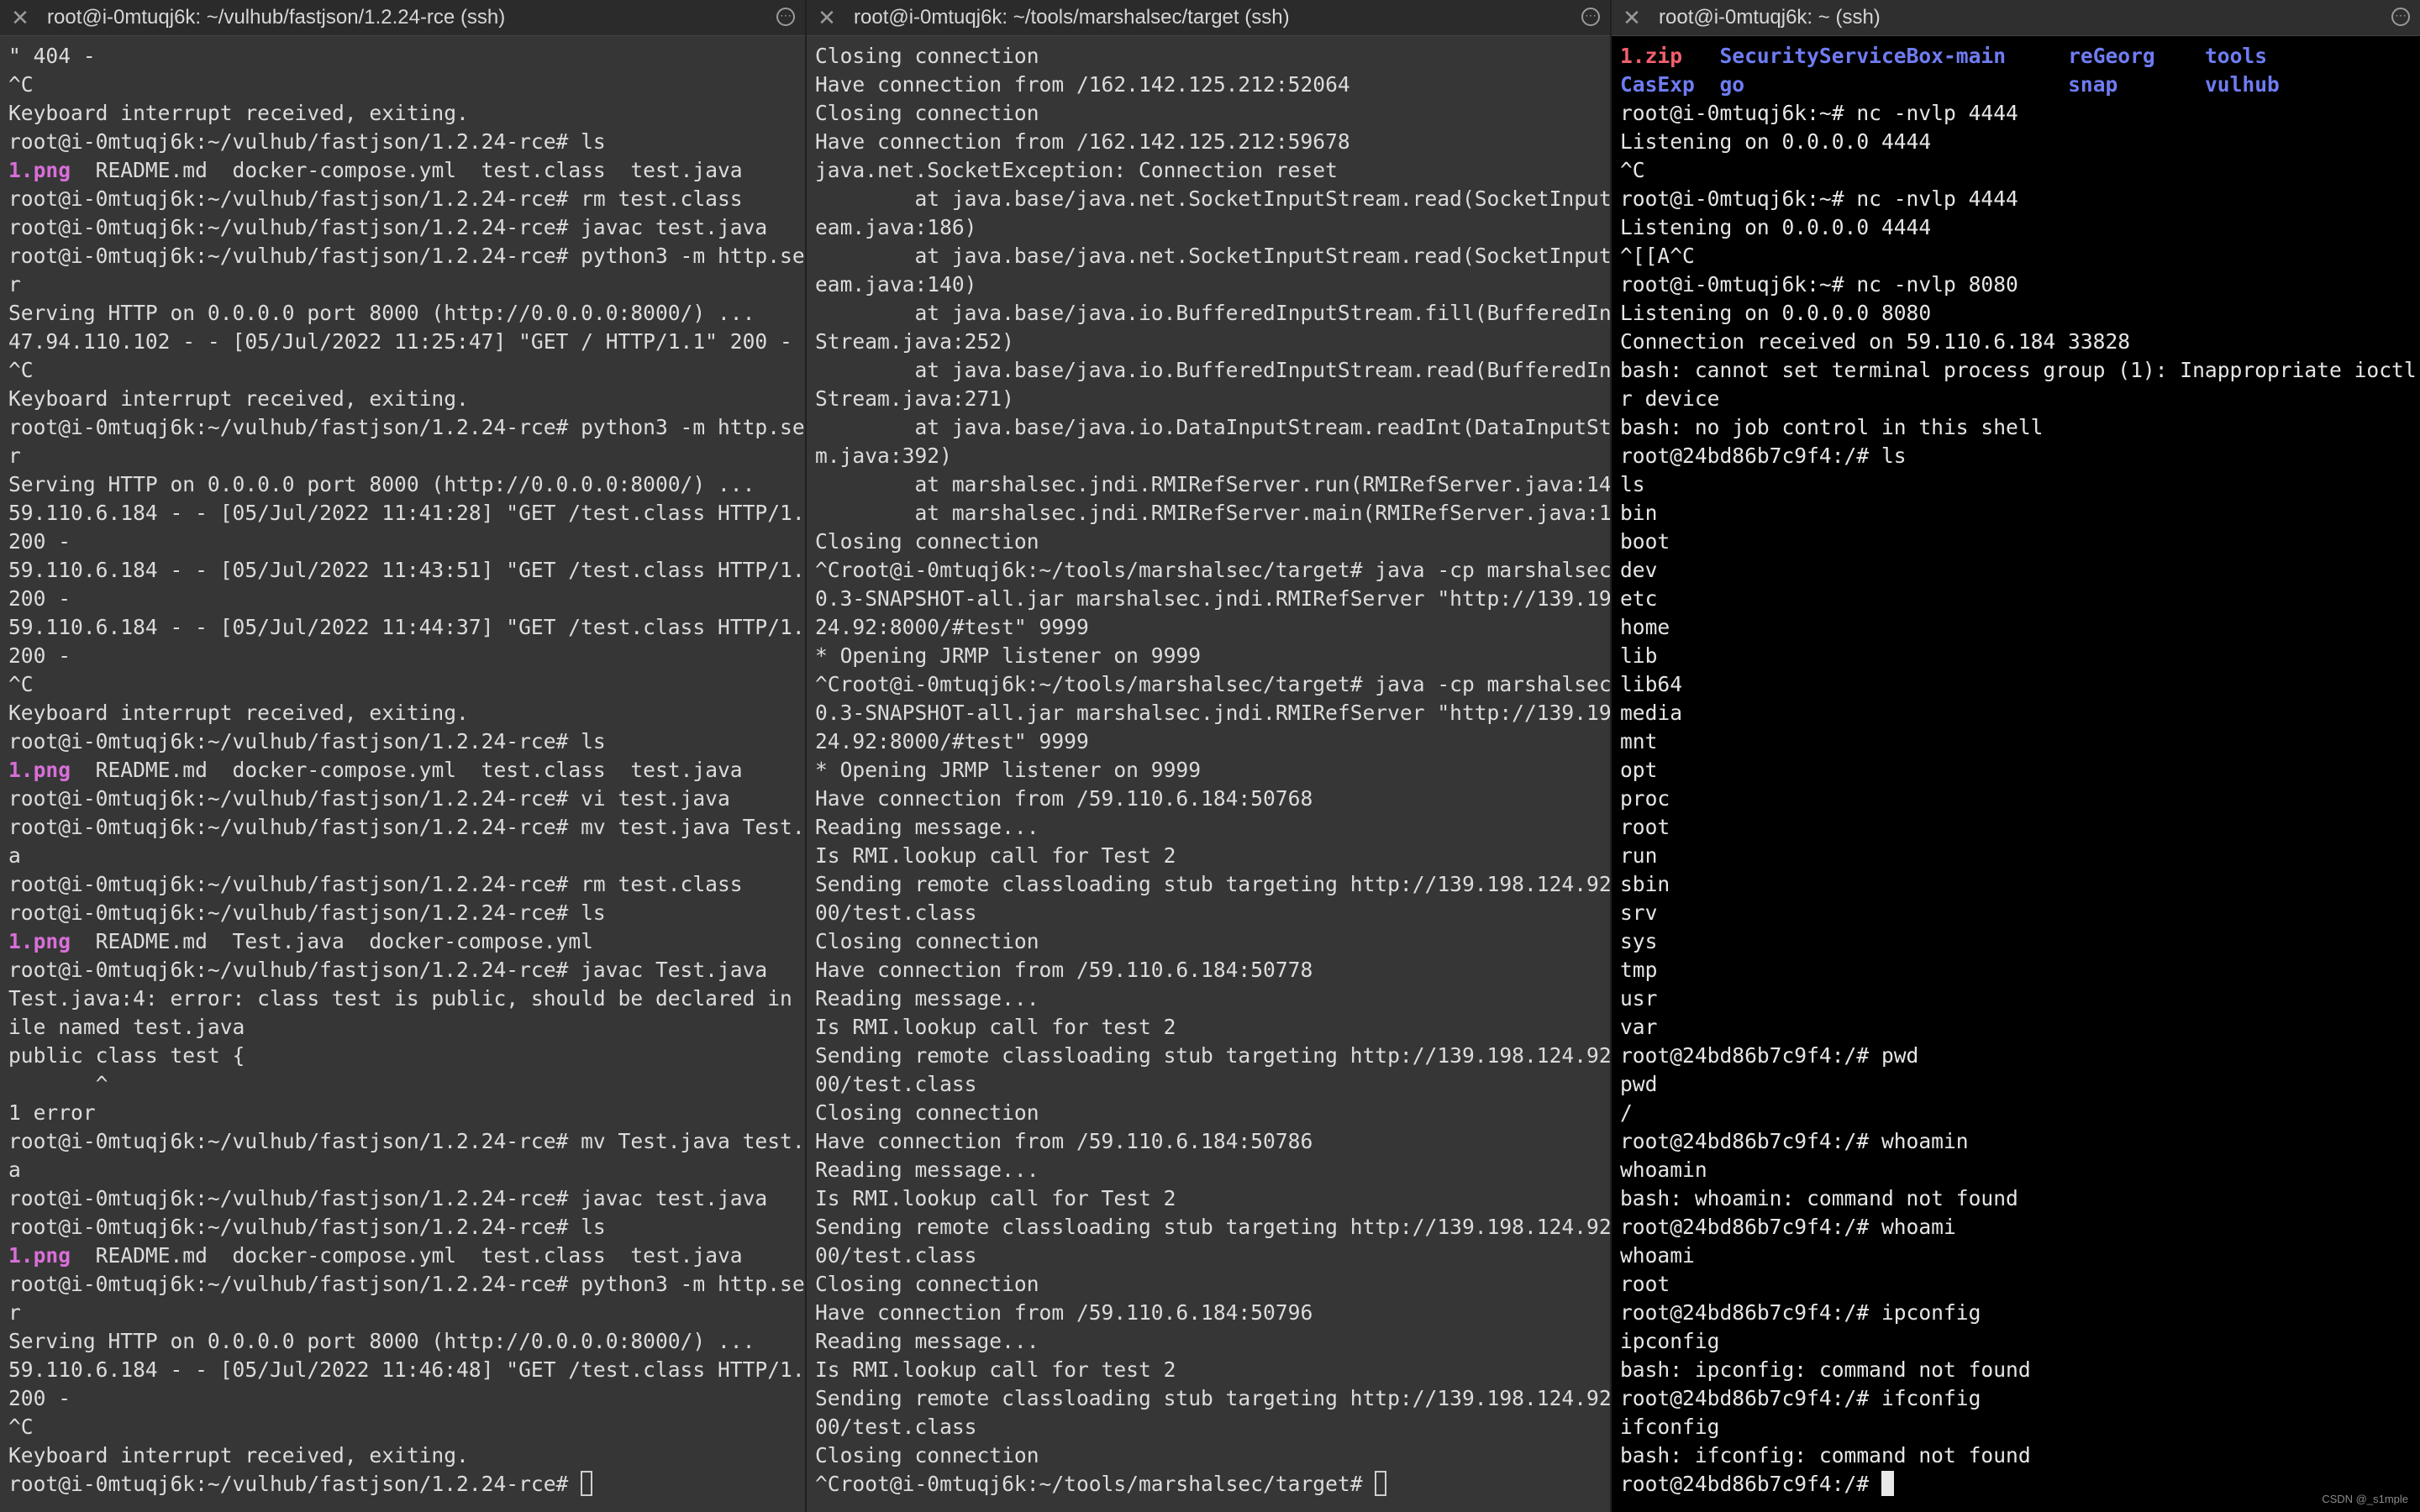 This screenshot has height=1512, width=2420. What do you see at coordinates (1626, 1112) in the screenshot?
I see `terminal-line: /` at bounding box center [1626, 1112].